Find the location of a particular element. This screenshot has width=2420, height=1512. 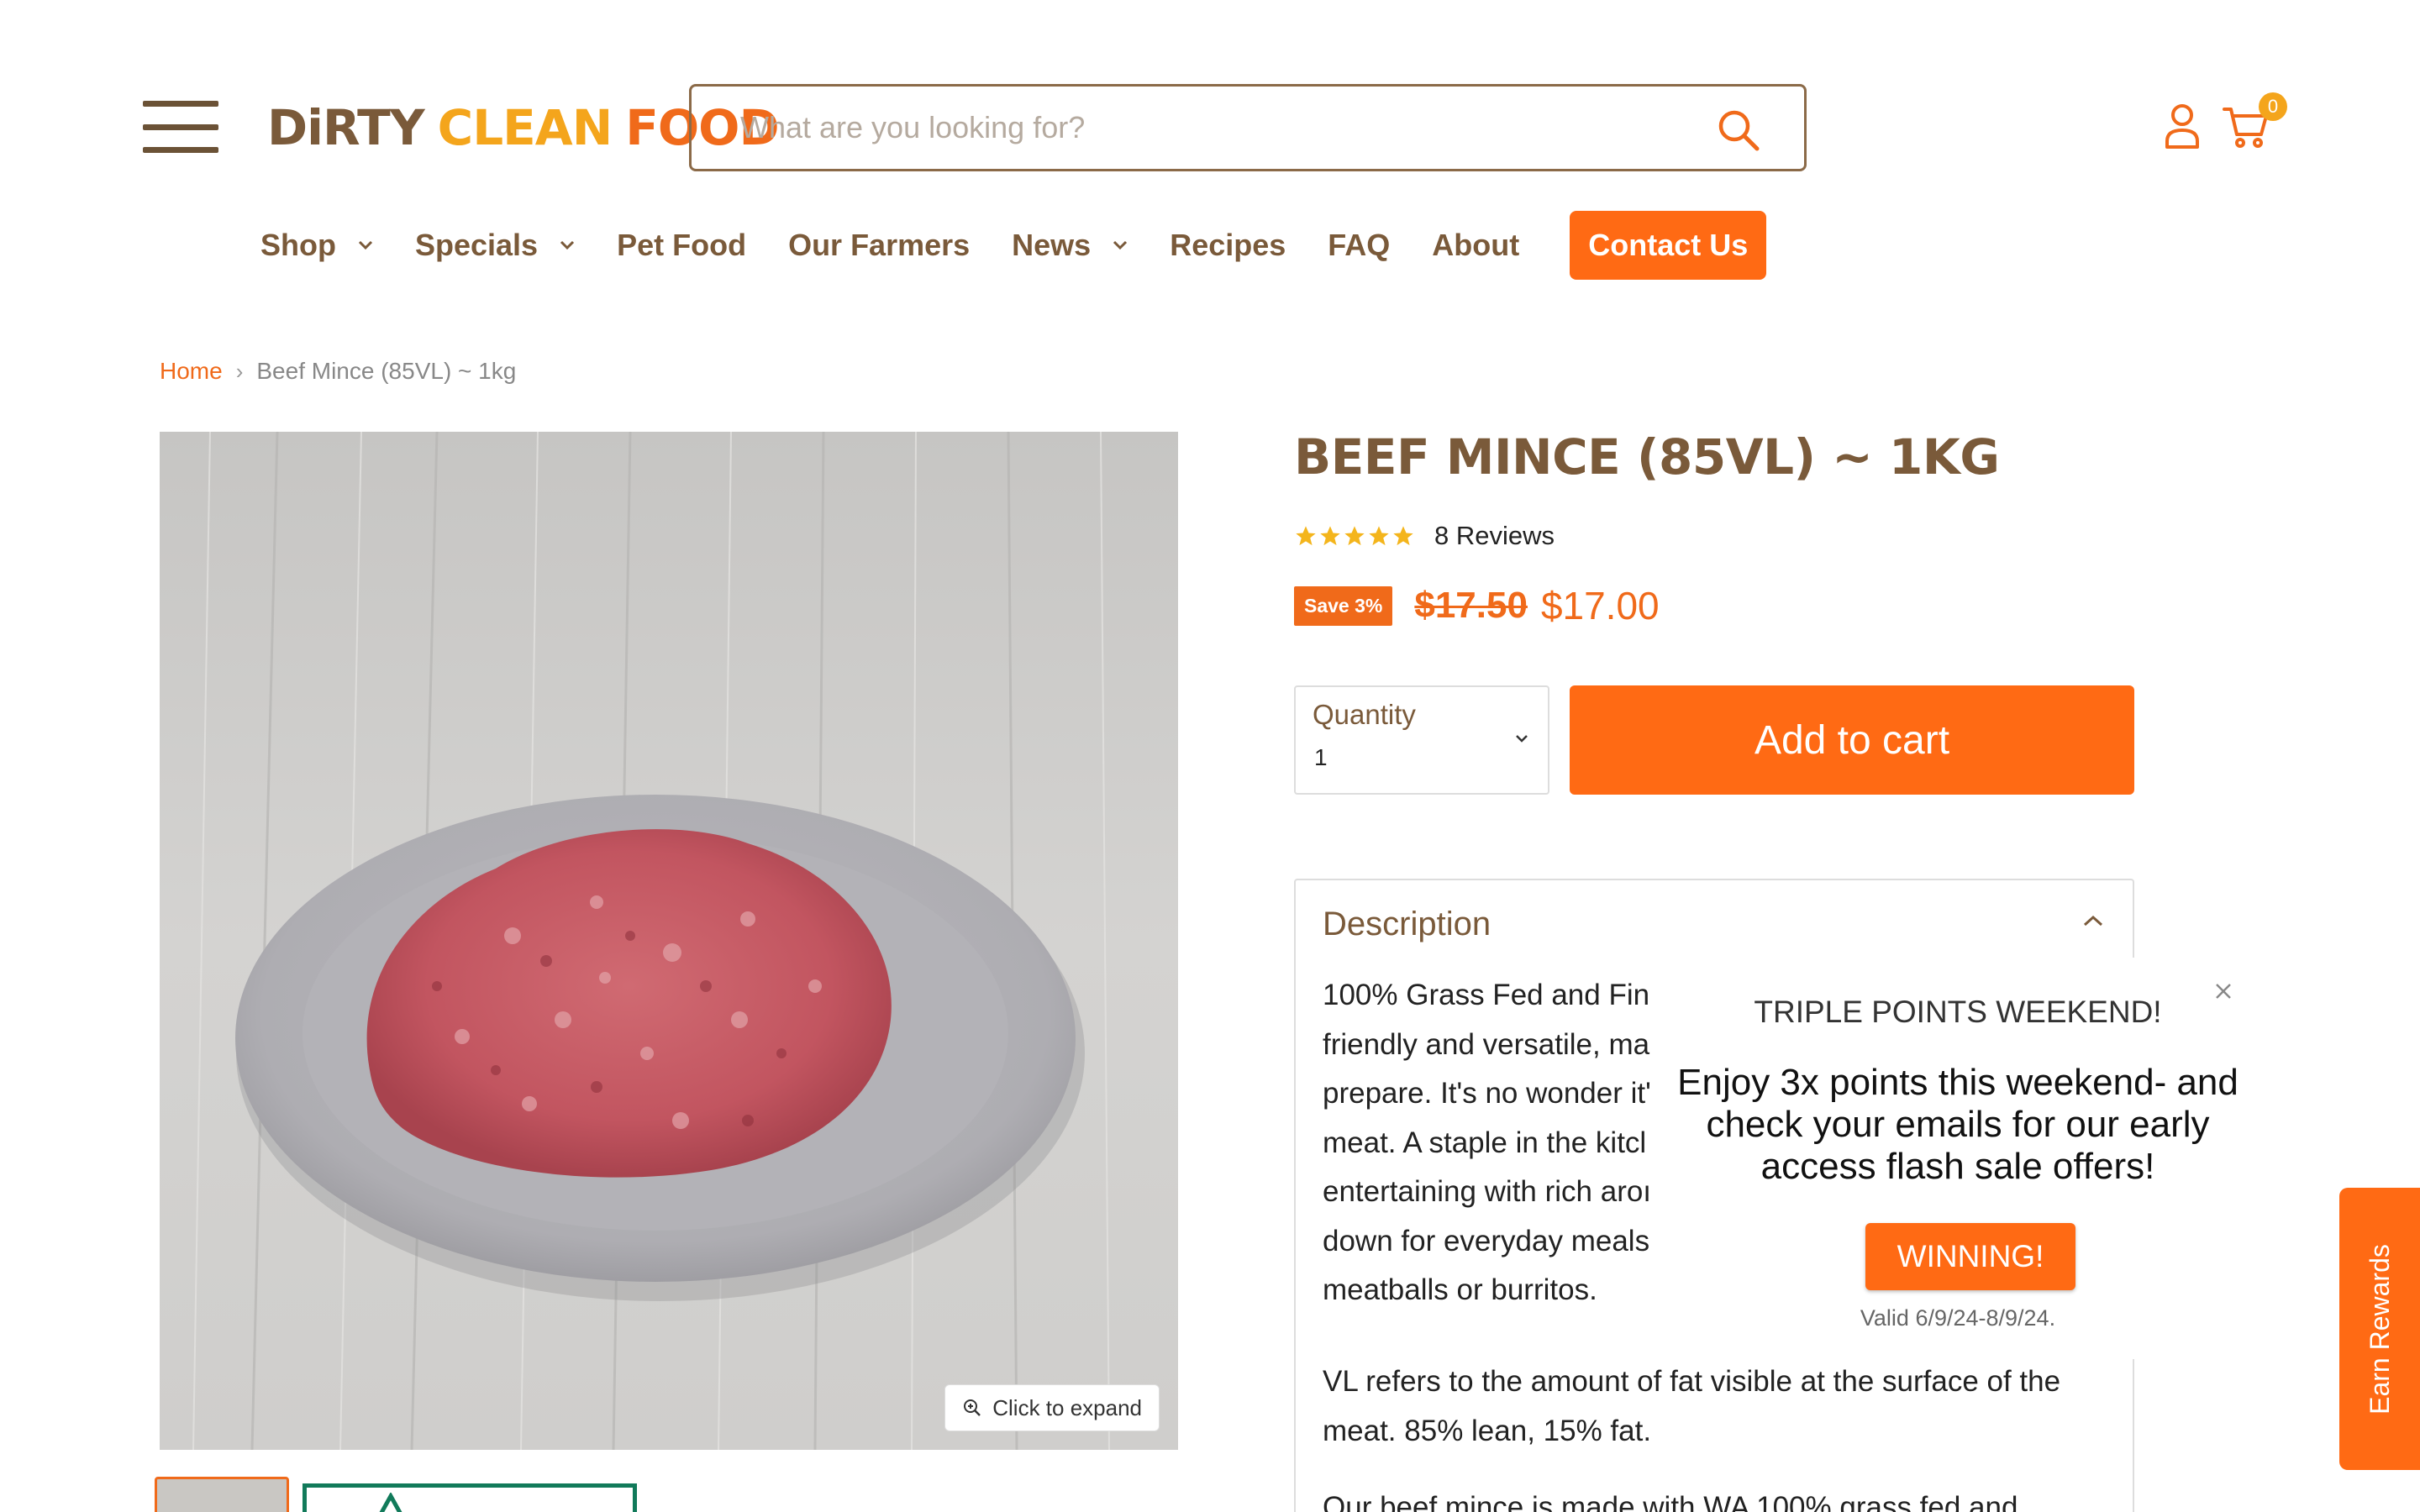

nav-item-shop: Shop is located at coordinates (316, 245).